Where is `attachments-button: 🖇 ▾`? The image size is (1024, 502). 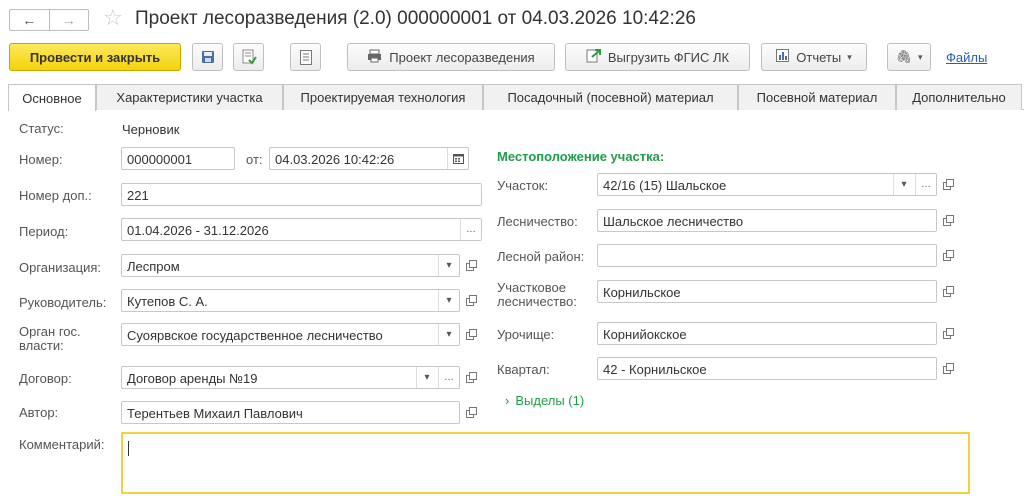 attachments-button: 🖇 ▾ is located at coordinates (909, 57).